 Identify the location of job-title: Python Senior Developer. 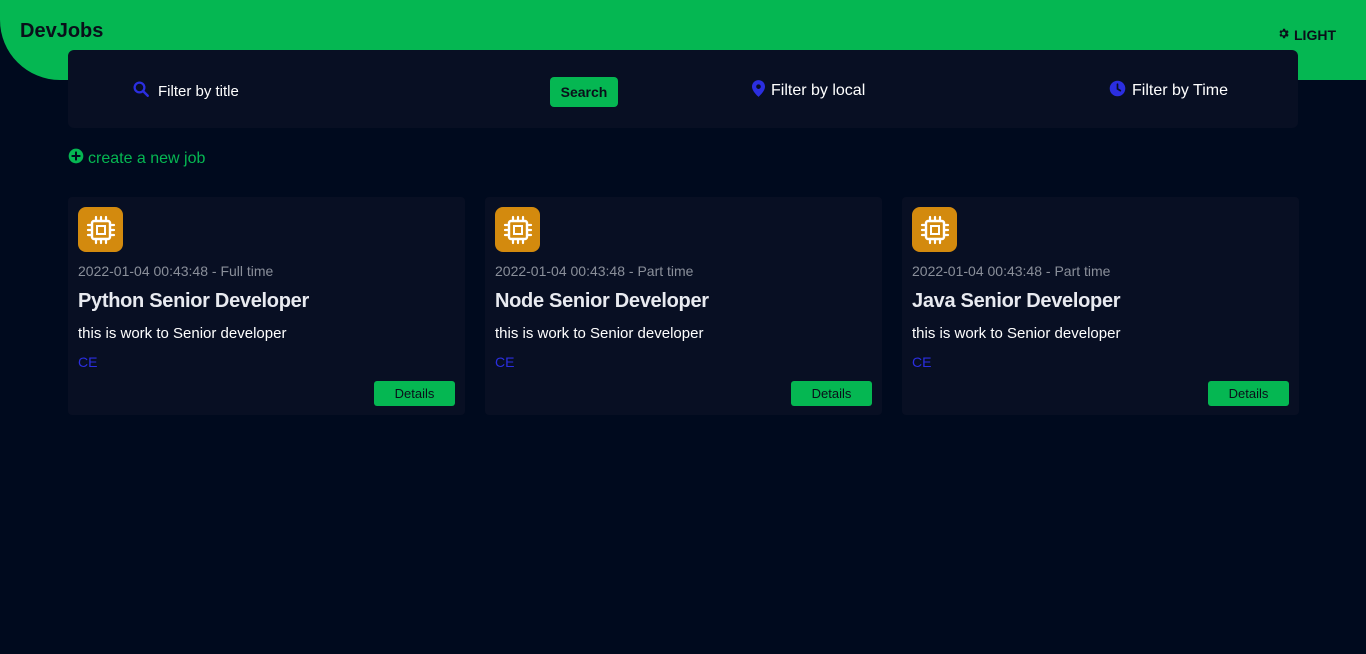
(193, 301).